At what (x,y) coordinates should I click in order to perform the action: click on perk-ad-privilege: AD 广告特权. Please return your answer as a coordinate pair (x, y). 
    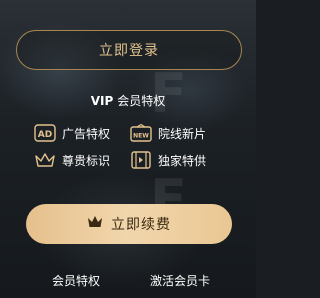
    Looking at the image, I should click on (72, 133).